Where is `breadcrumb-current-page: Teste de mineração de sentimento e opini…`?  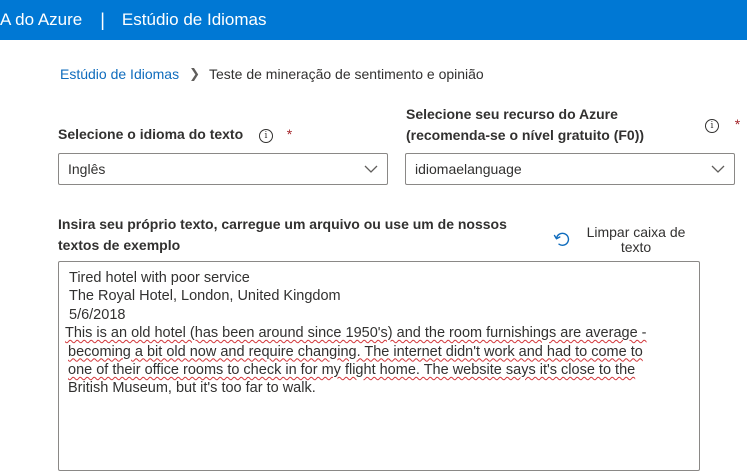 breadcrumb-current-page: Teste de mineração de sentimento e opini… is located at coordinates (346, 74).